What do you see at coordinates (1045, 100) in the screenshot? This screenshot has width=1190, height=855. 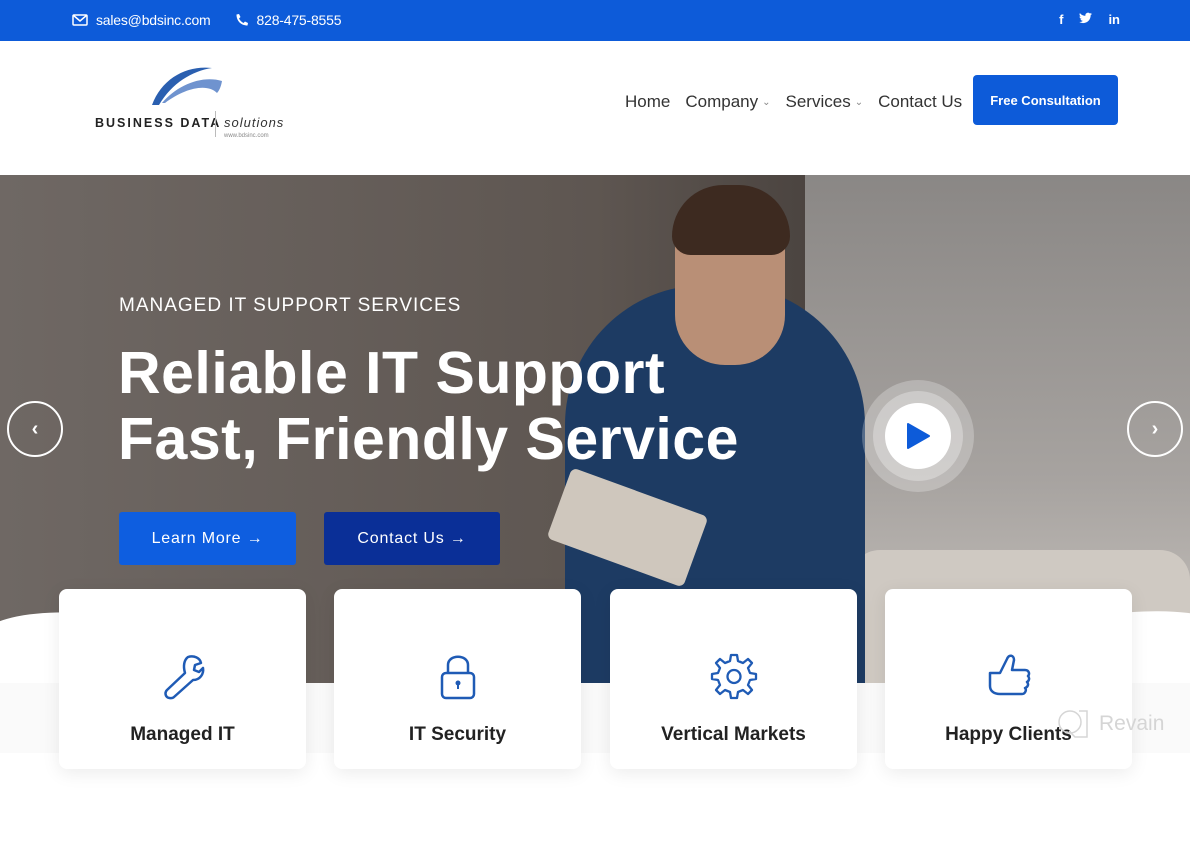 I see `free-consultation-button: Free Consultation` at bounding box center [1045, 100].